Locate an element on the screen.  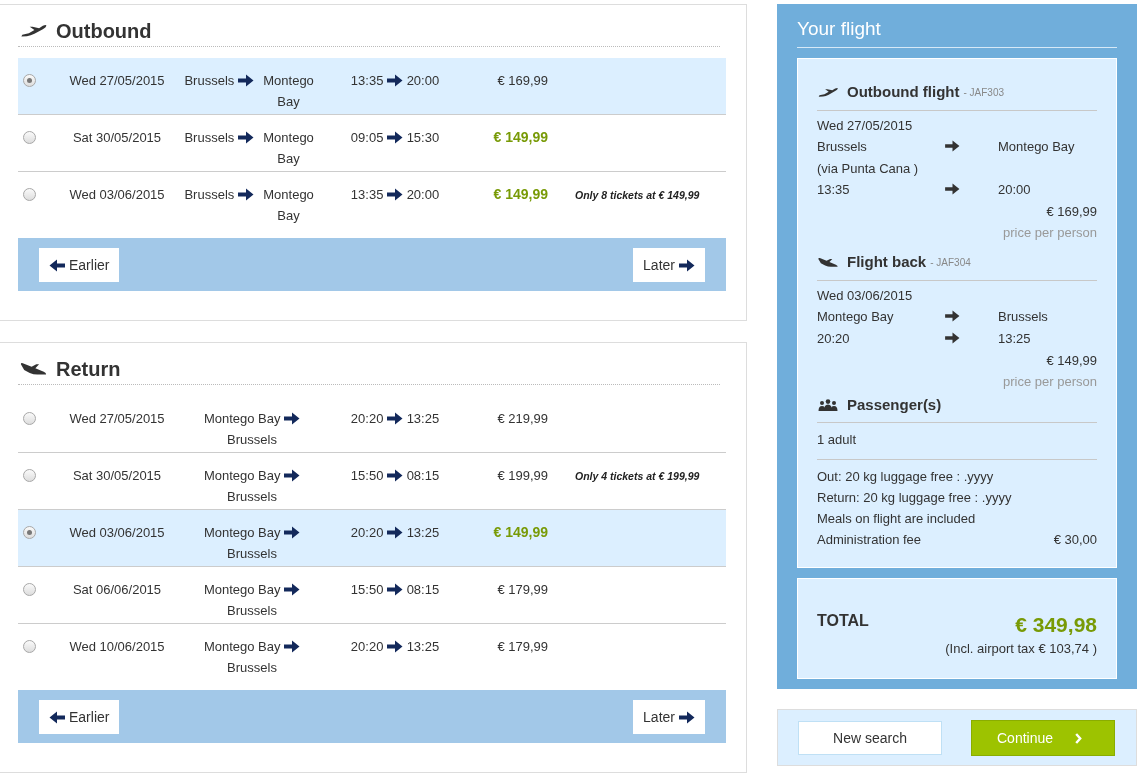
summary-line: Meals on flight are included is located at coordinates (896, 519).